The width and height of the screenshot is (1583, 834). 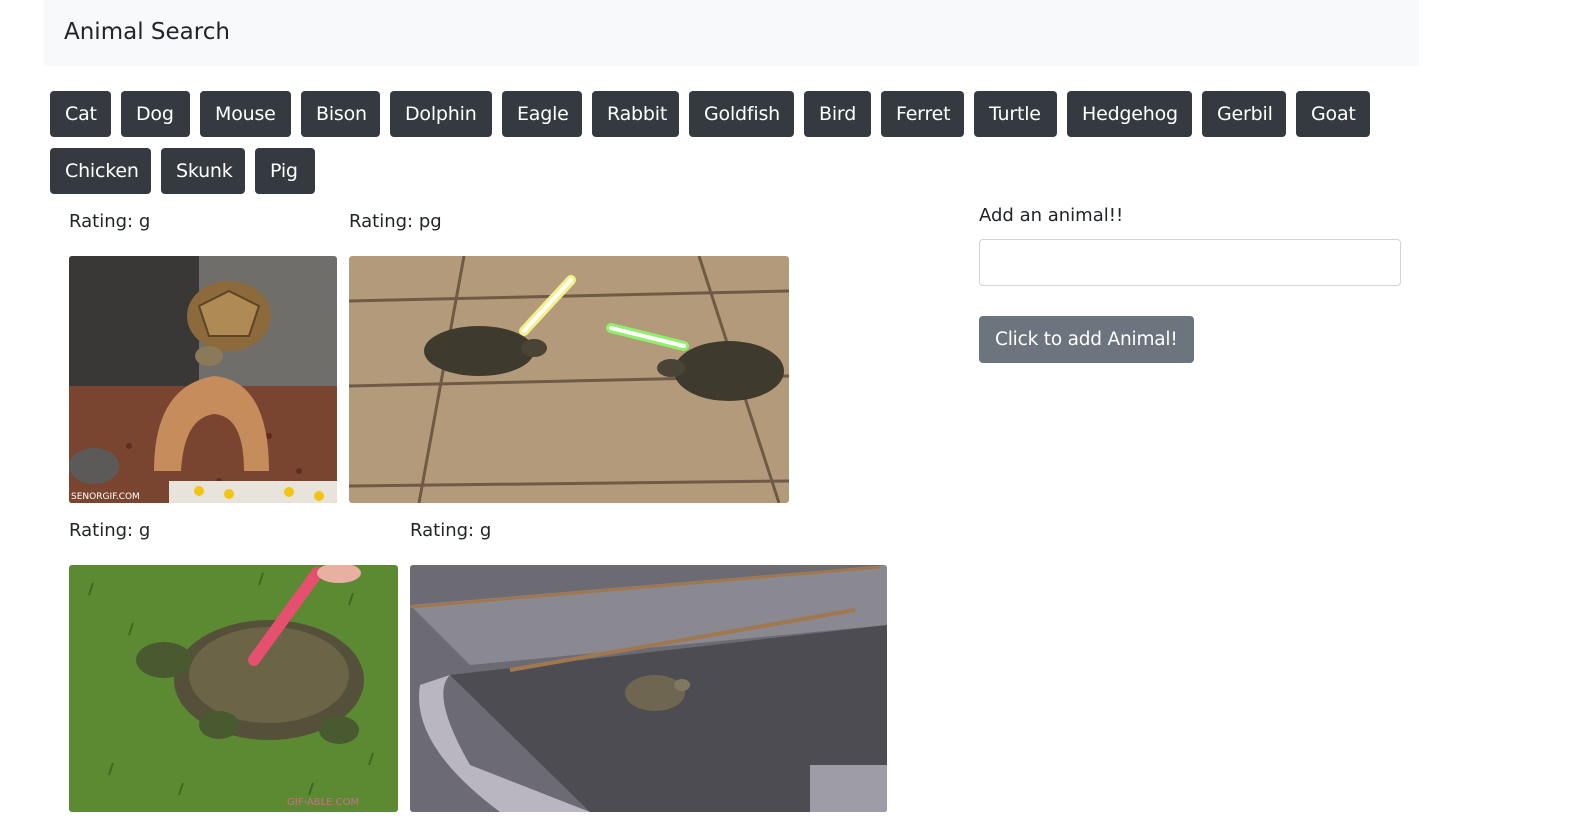 I want to click on result-rating: Rating: pg, so click(x=395, y=221).